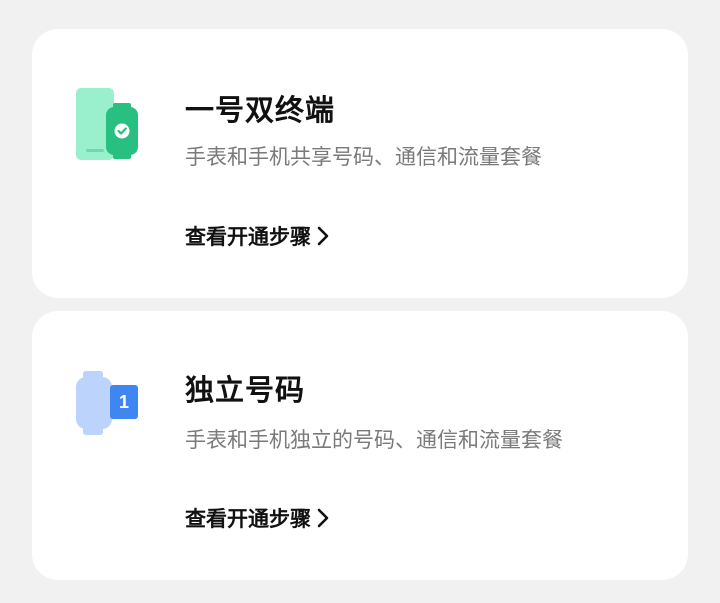 The width and height of the screenshot is (720, 603). What do you see at coordinates (363, 157) in the screenshot?
I see `card-subtitle: 手表和手机共享号码、通信和流量套餐` at bounding box center [363, 157].